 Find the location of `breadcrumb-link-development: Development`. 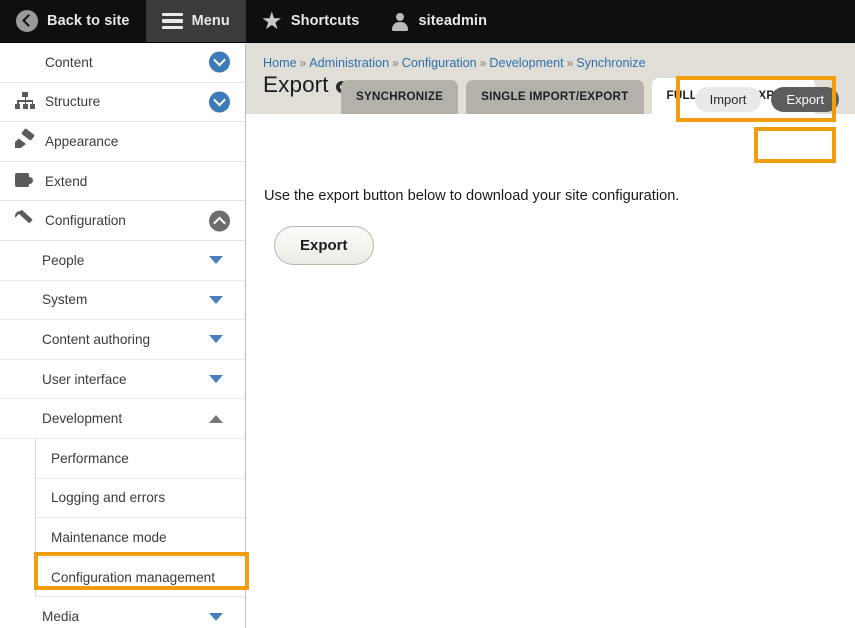

breadcrumb-link-development: Development is located at coordinates (526, 63).